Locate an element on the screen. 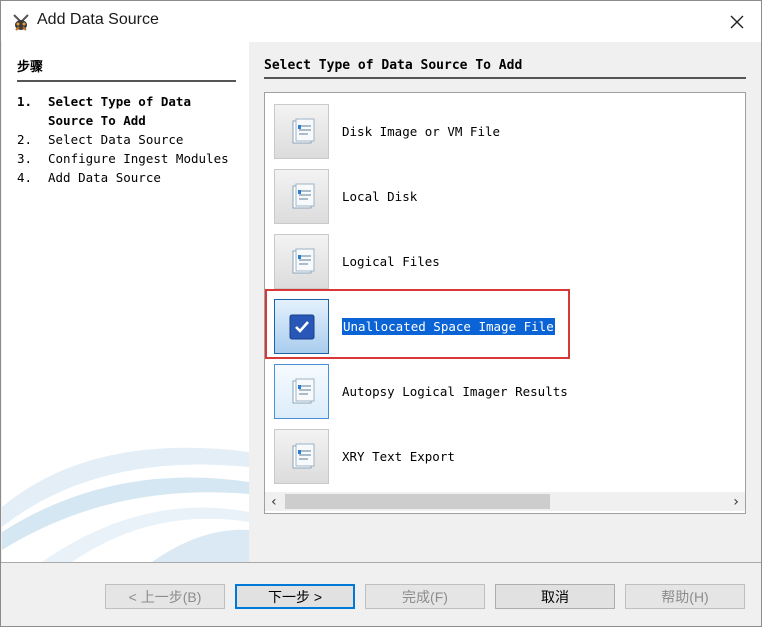 This screenshot has width=762, height=627. checkmark-icon is located at coordinates (301, 326).